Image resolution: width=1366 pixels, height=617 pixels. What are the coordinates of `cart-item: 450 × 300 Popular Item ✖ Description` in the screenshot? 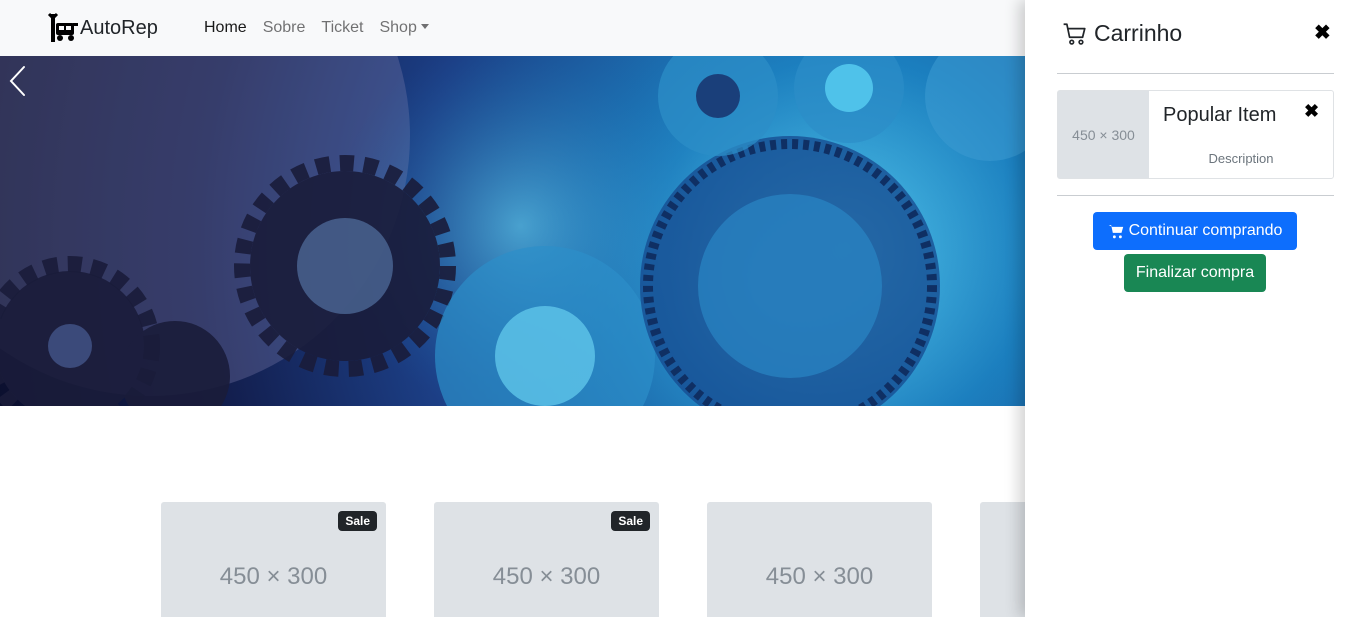 It's located at (1195, 134).